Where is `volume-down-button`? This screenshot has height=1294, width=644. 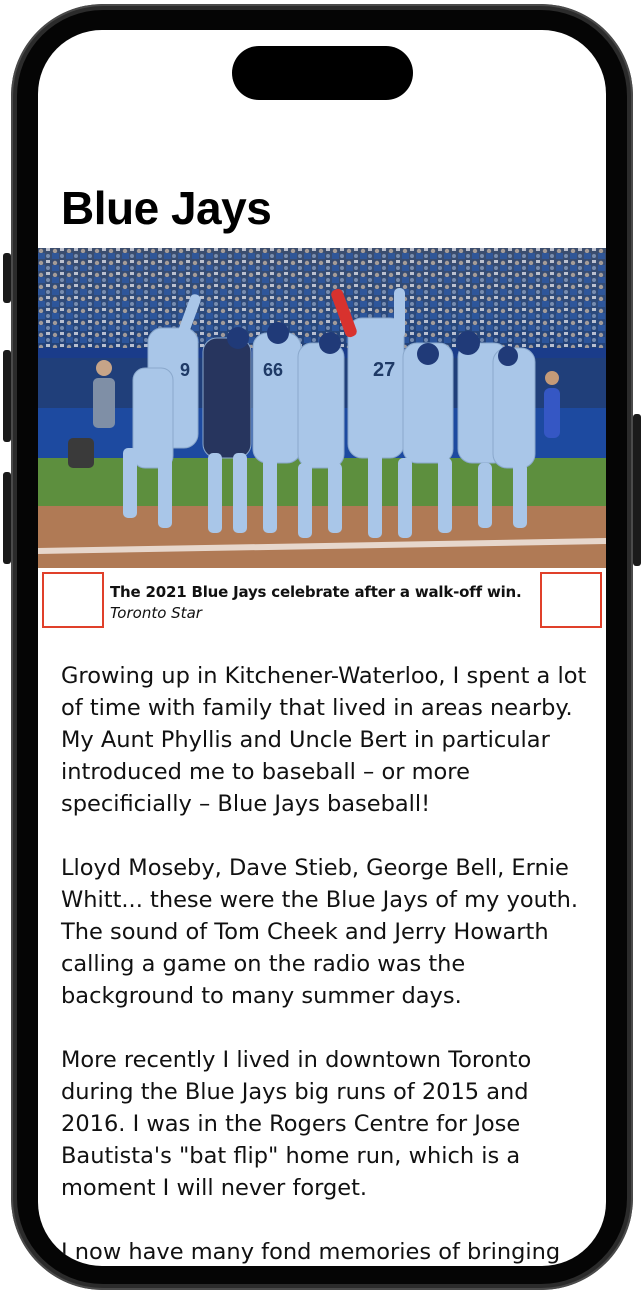
volume-down-button is located at coordinates (7, 518).